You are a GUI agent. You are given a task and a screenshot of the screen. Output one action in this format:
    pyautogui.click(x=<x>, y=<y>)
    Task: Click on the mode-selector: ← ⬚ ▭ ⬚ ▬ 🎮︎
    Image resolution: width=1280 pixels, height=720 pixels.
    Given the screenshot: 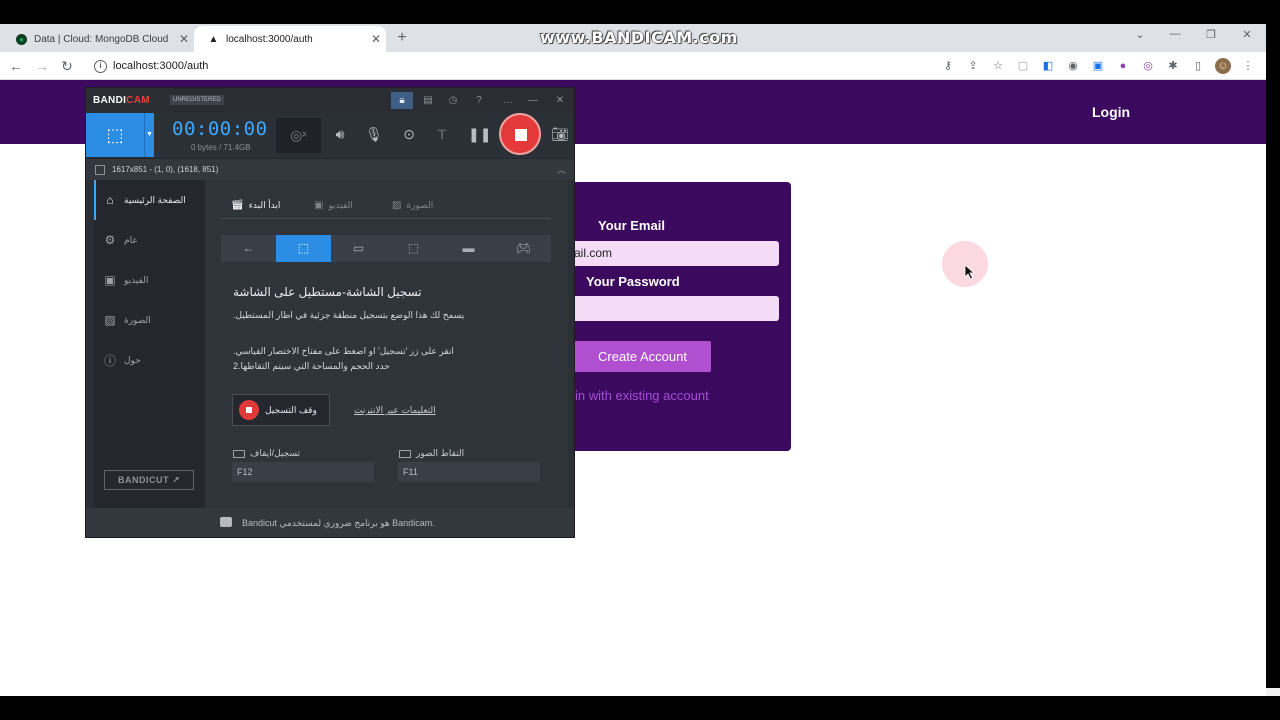 What is the action you would take?
    pyautogui.click(x=386, y=248)
    